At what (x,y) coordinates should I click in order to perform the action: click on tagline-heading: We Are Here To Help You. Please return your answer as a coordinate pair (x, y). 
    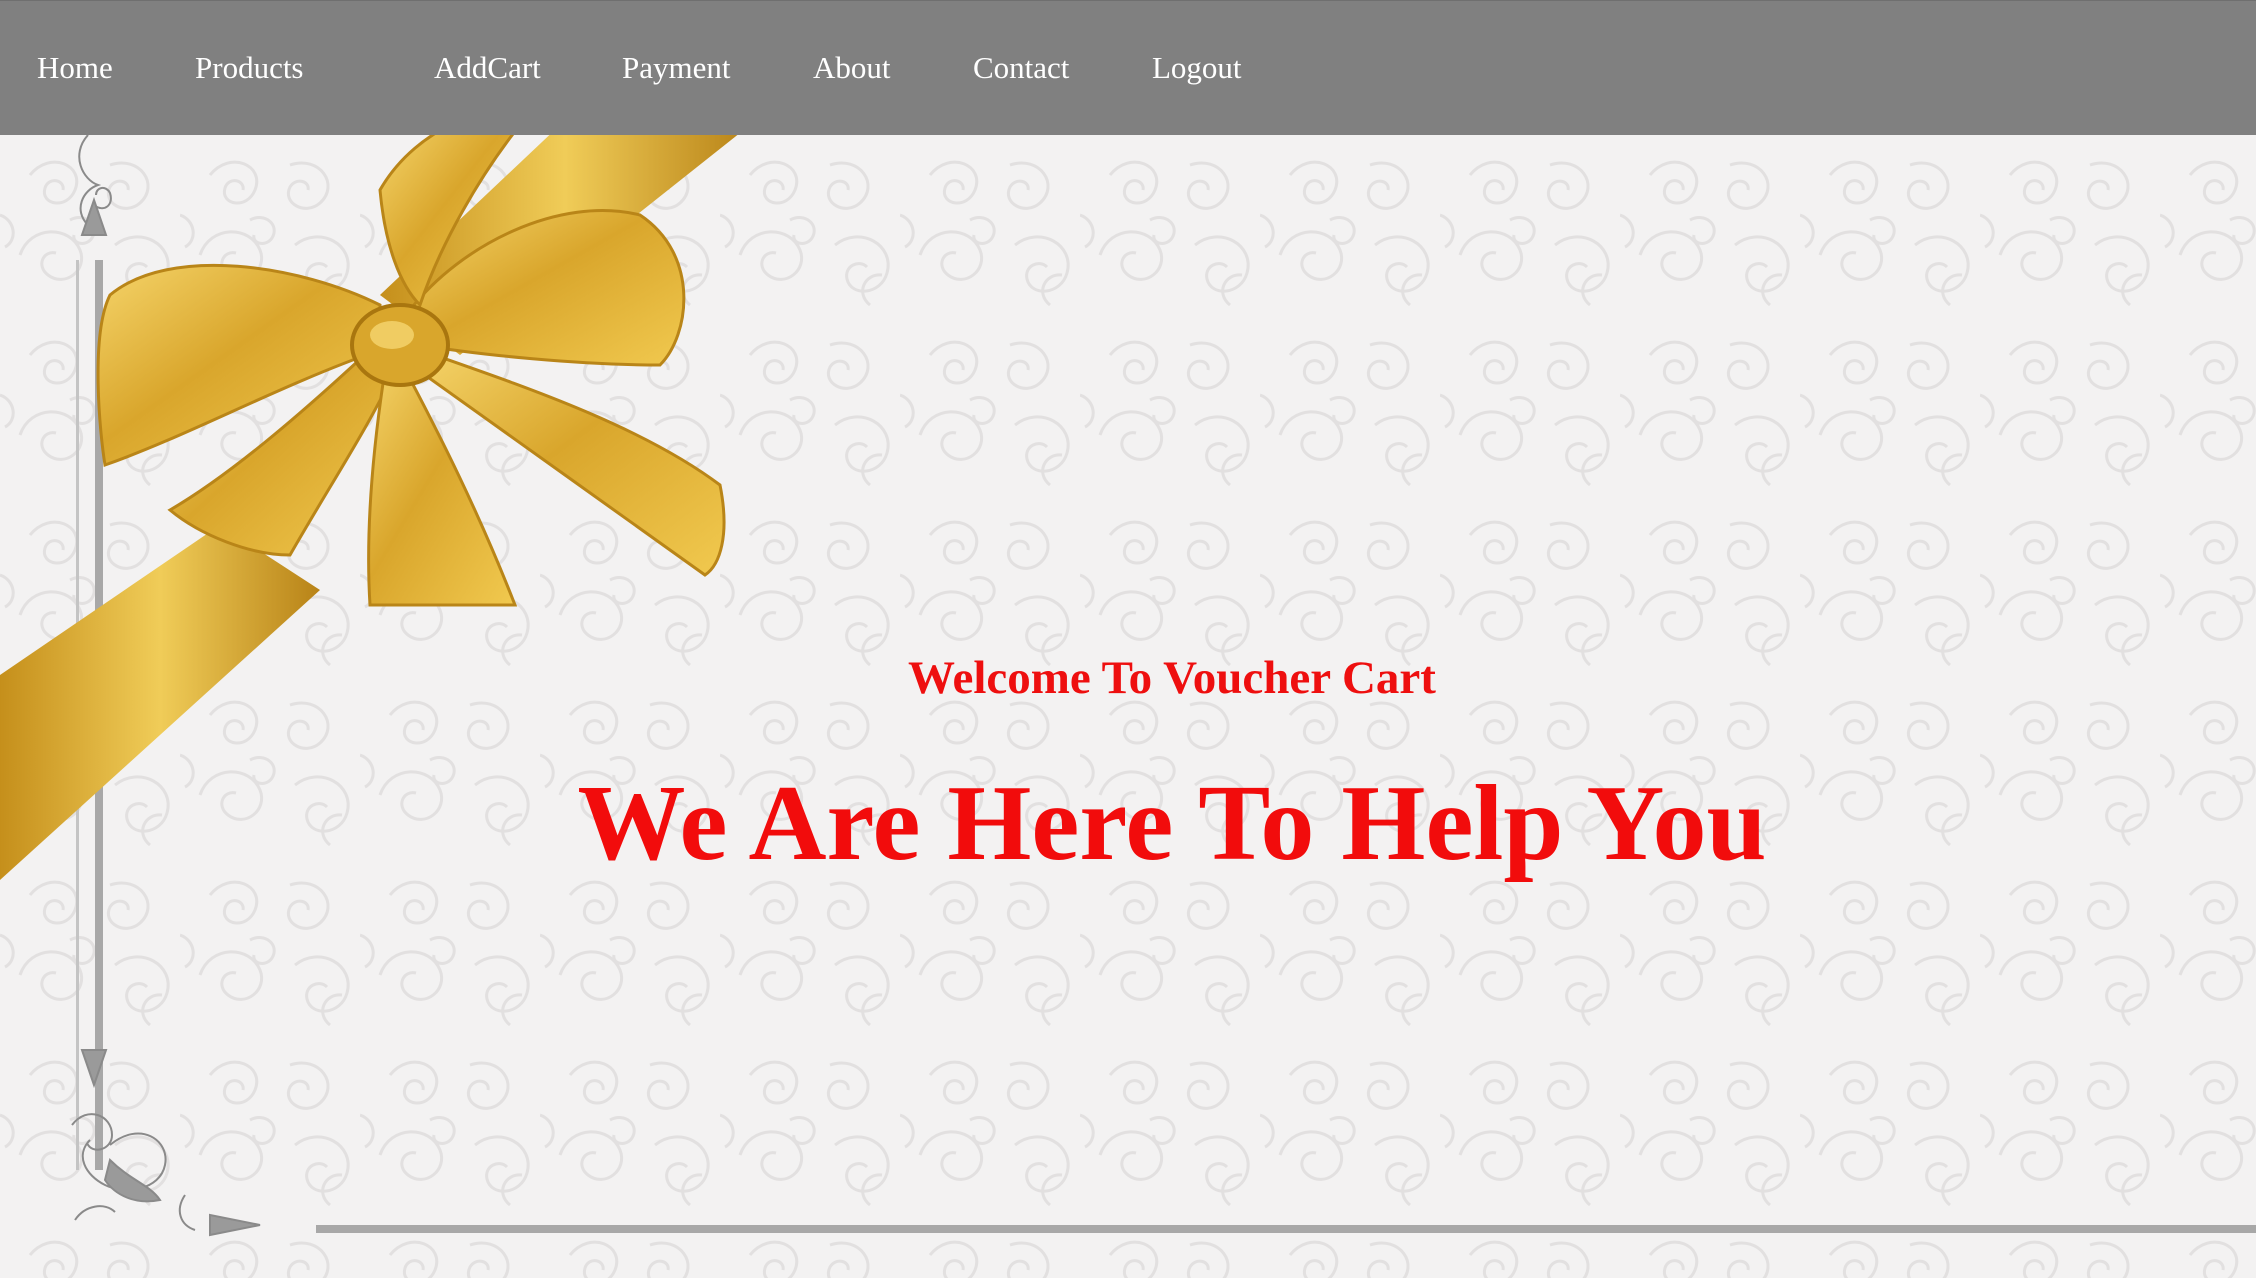
    Looking at the image, I should click on (1172, 824).